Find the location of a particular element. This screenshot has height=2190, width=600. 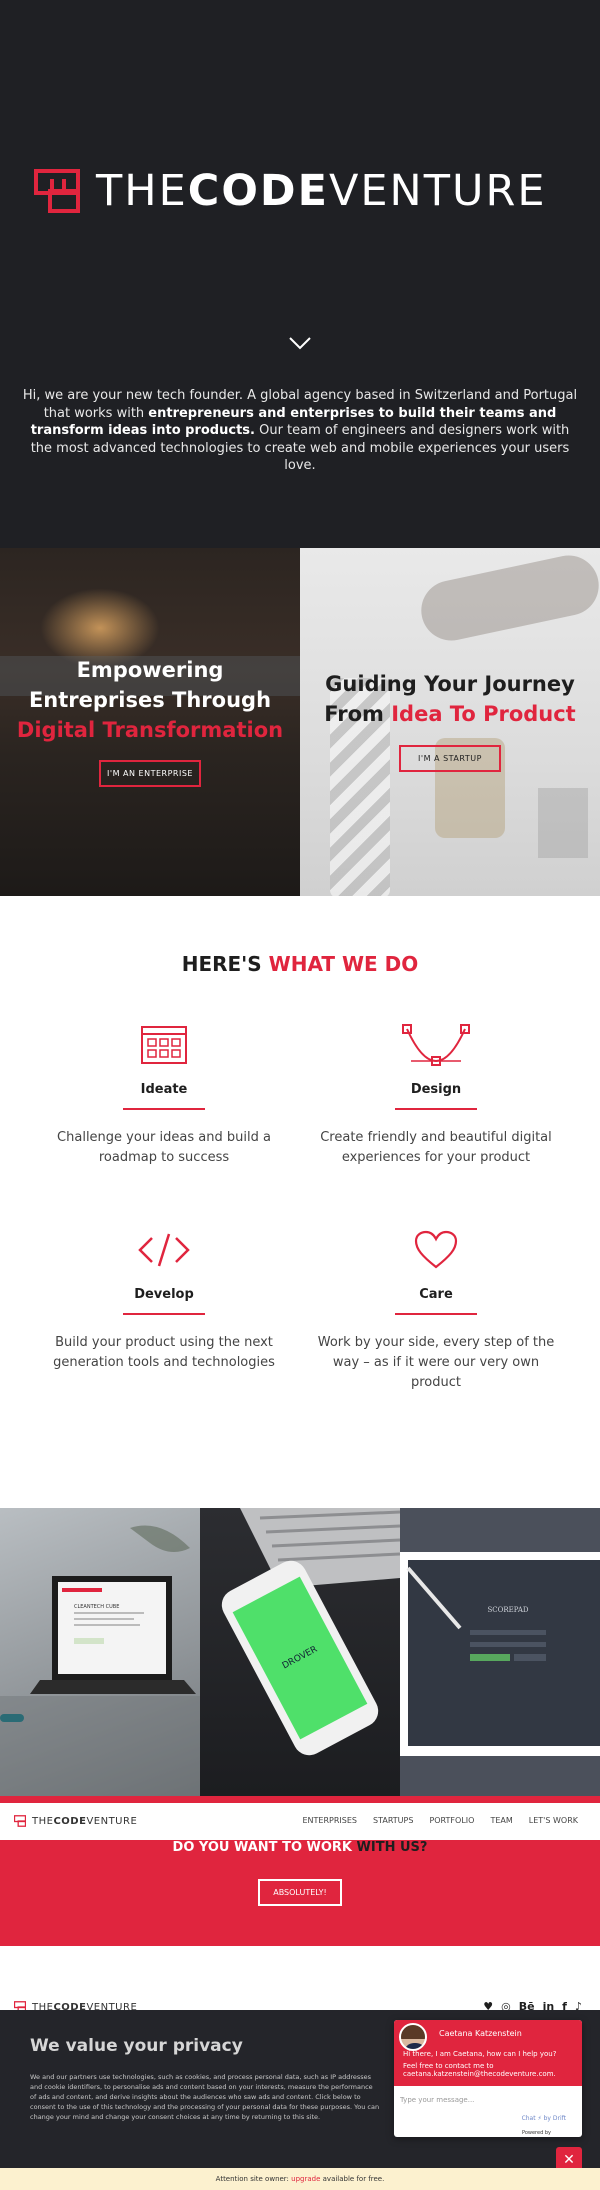

portfolio-label-cleantech: CLEANTECH CUBE is located at coordinates (96, 1607).